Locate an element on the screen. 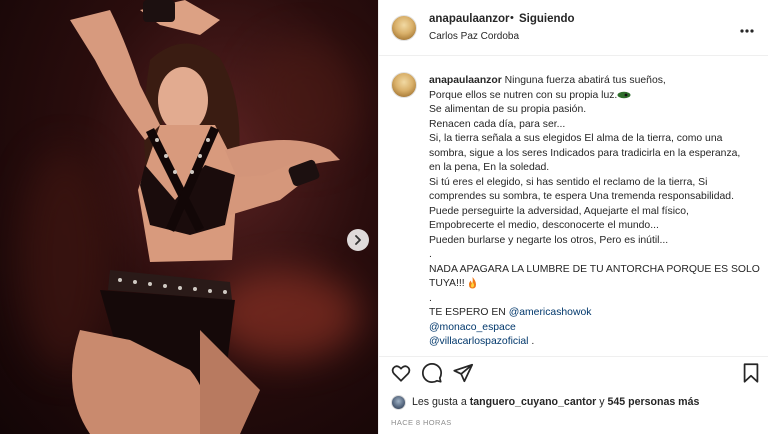 Image resolution: width=768 pixels, height=434 pixels. like-button is located at coordinates (401, 373).